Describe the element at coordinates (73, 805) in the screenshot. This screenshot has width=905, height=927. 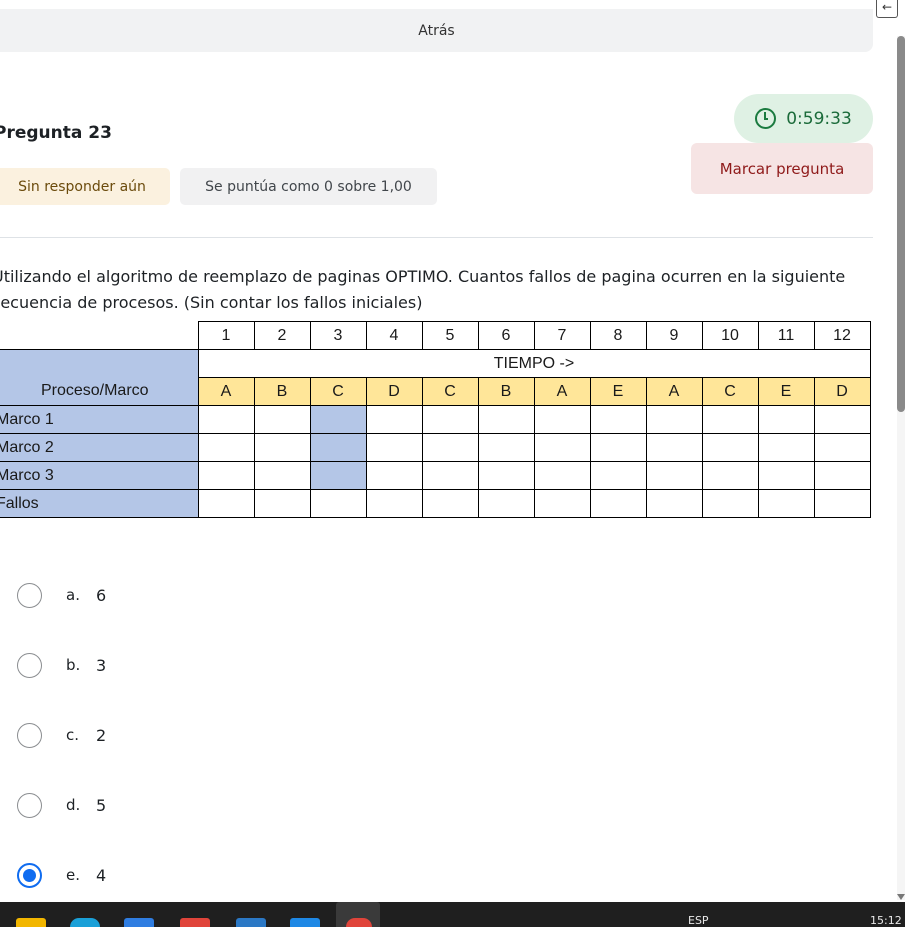
I see `option-letter: d.` at that location.